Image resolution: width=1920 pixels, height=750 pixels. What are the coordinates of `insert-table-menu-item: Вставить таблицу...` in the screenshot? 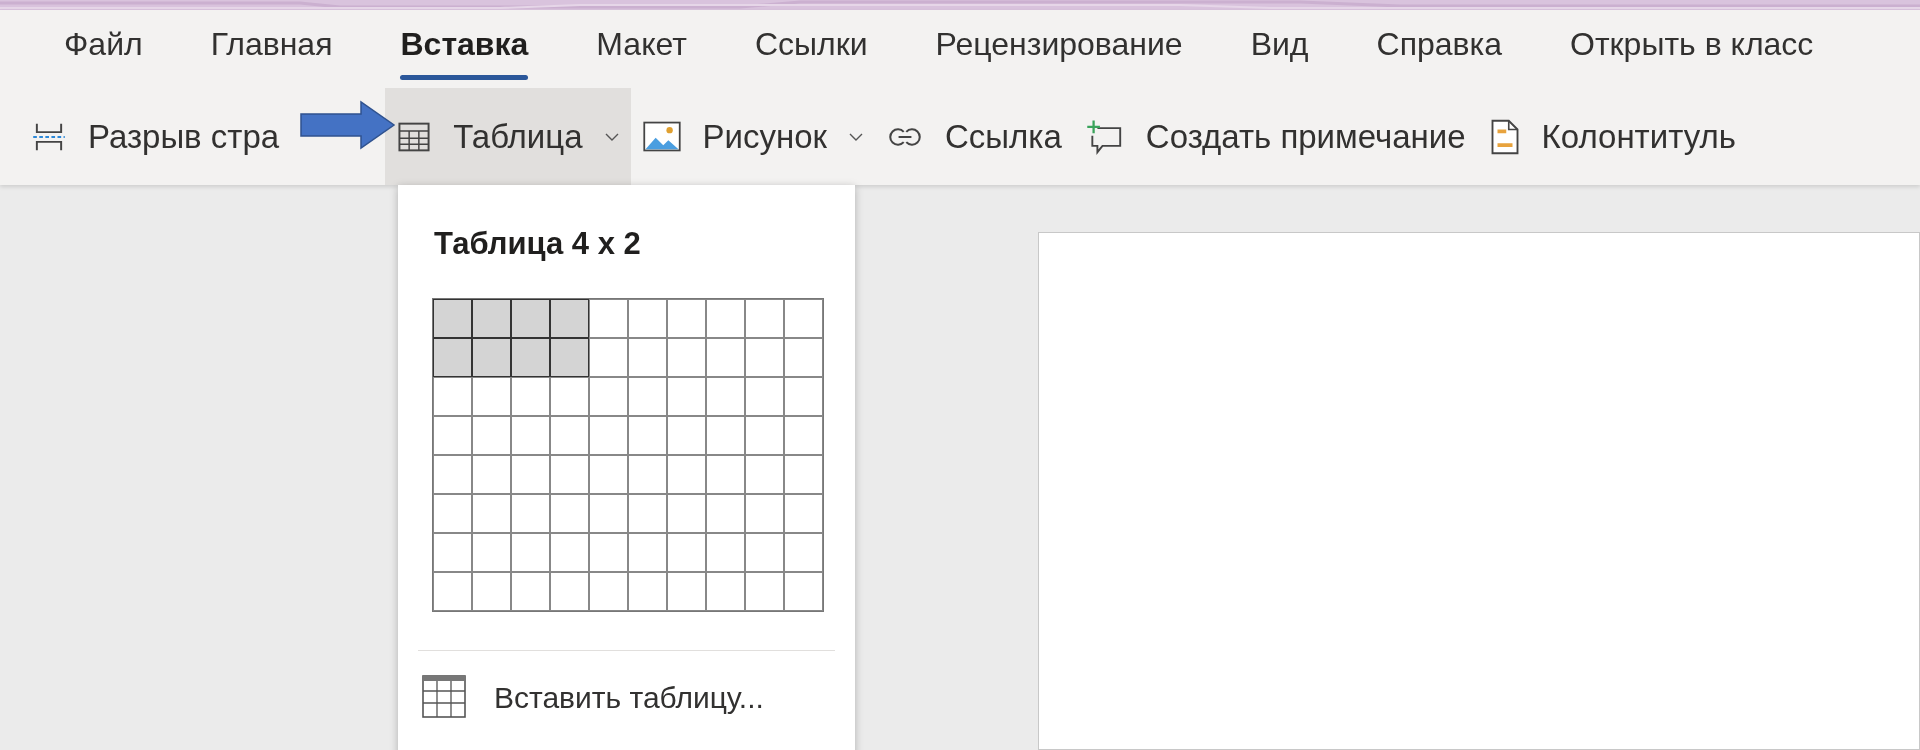 It's located at (593, 697).